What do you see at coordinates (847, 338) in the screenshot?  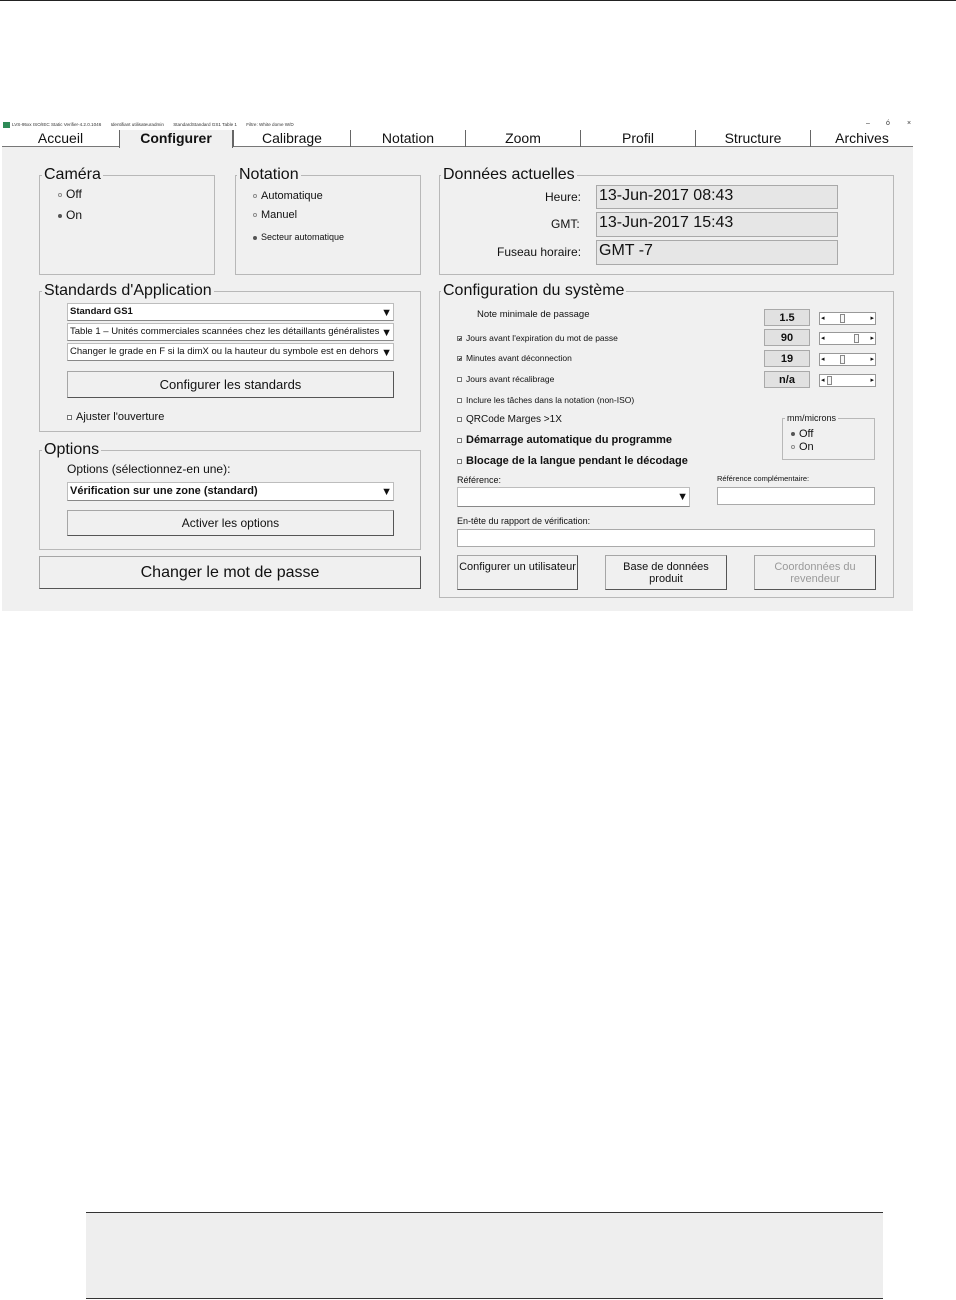 I see `jours-expiration-slider: ◂ ▸` at bounding box center [847, 338].